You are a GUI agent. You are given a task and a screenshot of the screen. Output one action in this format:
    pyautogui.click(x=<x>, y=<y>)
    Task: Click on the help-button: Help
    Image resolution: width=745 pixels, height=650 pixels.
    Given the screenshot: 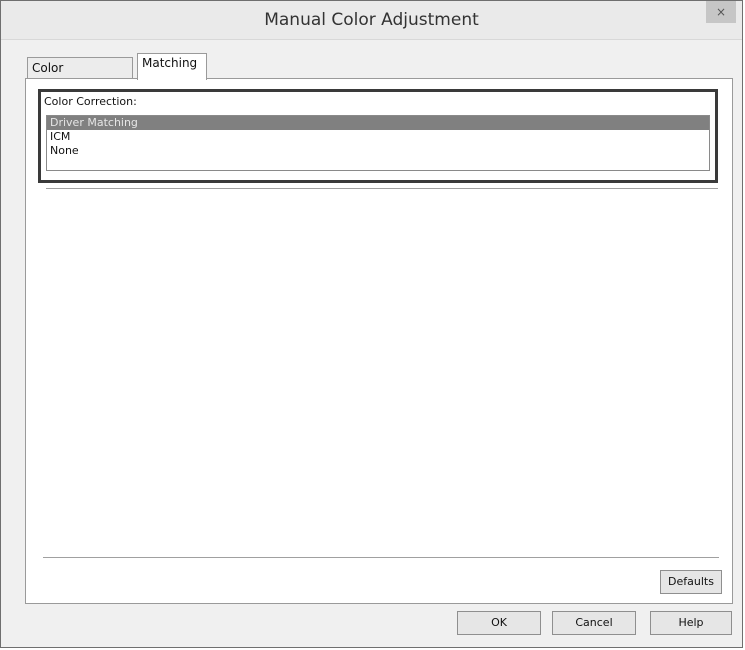 What is the action you would take?
    pyautogui.click(x=691, y=623)
    